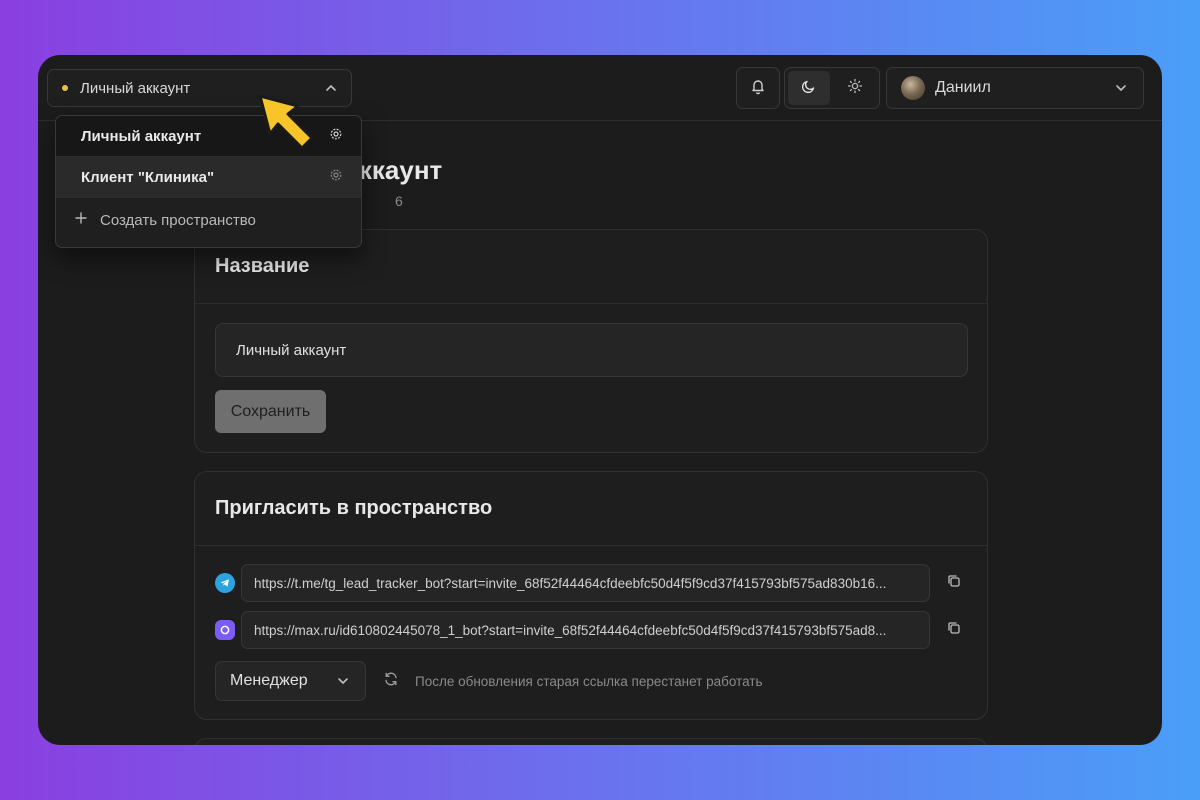 The width and height of the screenshot is (1200, 800). Describe the element at coordinates (178, 220) in the screenshot. I see `create-workspace-label: Создать пространство` at that location.